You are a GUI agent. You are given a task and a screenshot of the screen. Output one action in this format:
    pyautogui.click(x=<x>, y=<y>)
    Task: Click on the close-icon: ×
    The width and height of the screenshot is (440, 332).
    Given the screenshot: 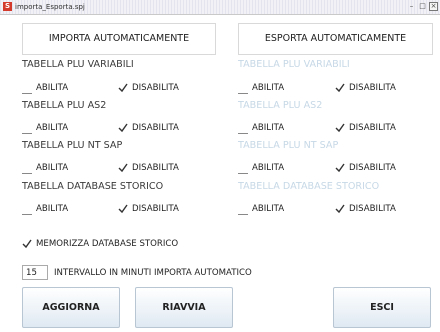 What is the action you would take?
    pyautogui.click(x=433, y=6)
    